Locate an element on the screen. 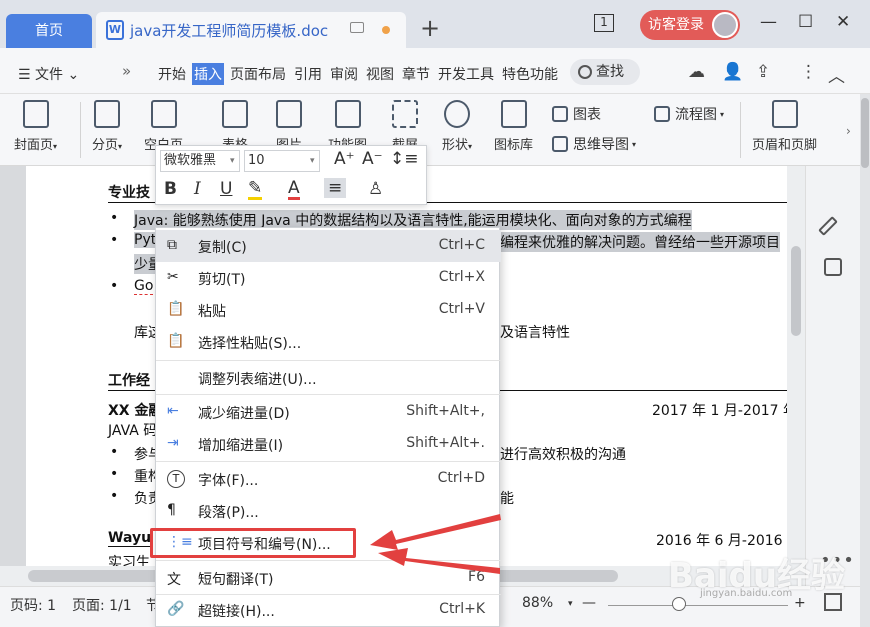  annotation-arrows is located at coordinates (435, 544).